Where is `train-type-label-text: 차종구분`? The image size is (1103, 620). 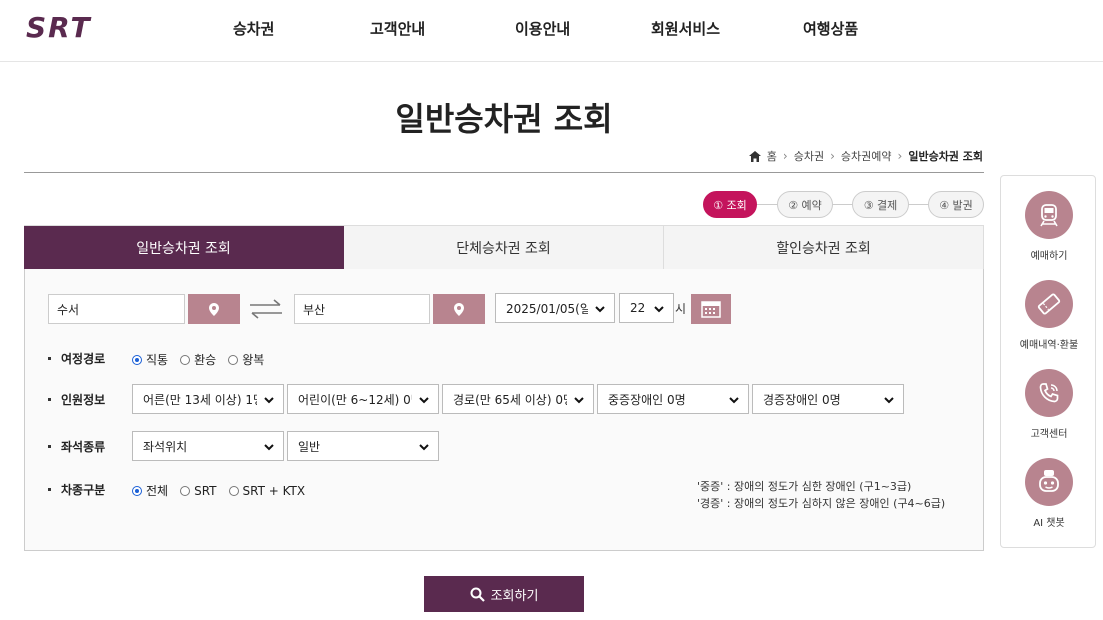
train-type-label-text: 차종구분 is located at coordinates (83, 490).